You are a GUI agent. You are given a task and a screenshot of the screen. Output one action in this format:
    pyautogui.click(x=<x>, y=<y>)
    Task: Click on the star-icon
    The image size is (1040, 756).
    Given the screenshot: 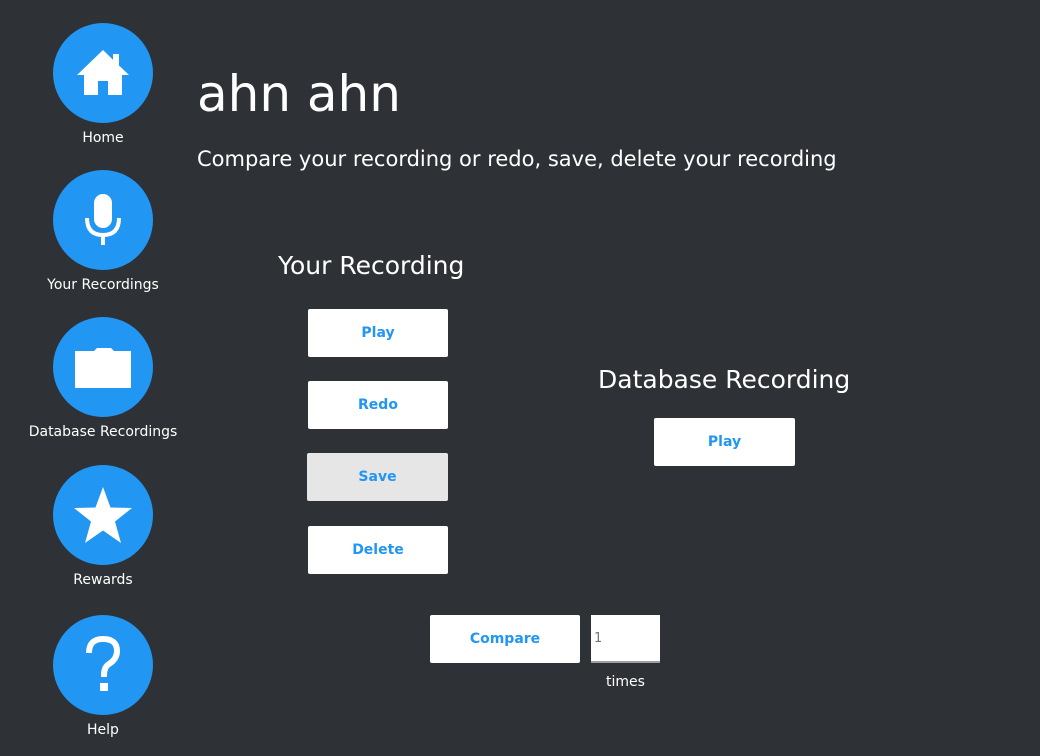 What is the action you would take?
    pyautogui.click(x=103, y=515)
    